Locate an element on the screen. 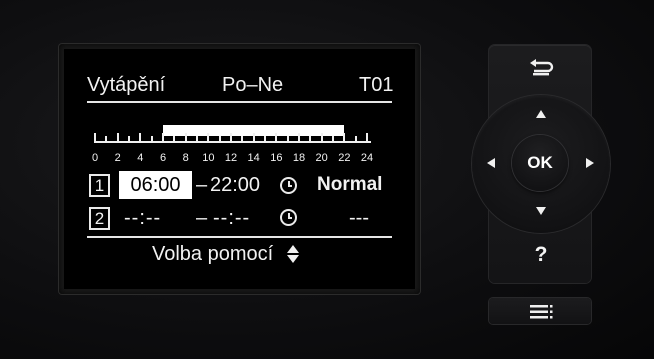  timeline-tick-label: 0 is located at coordinates (95, 158).